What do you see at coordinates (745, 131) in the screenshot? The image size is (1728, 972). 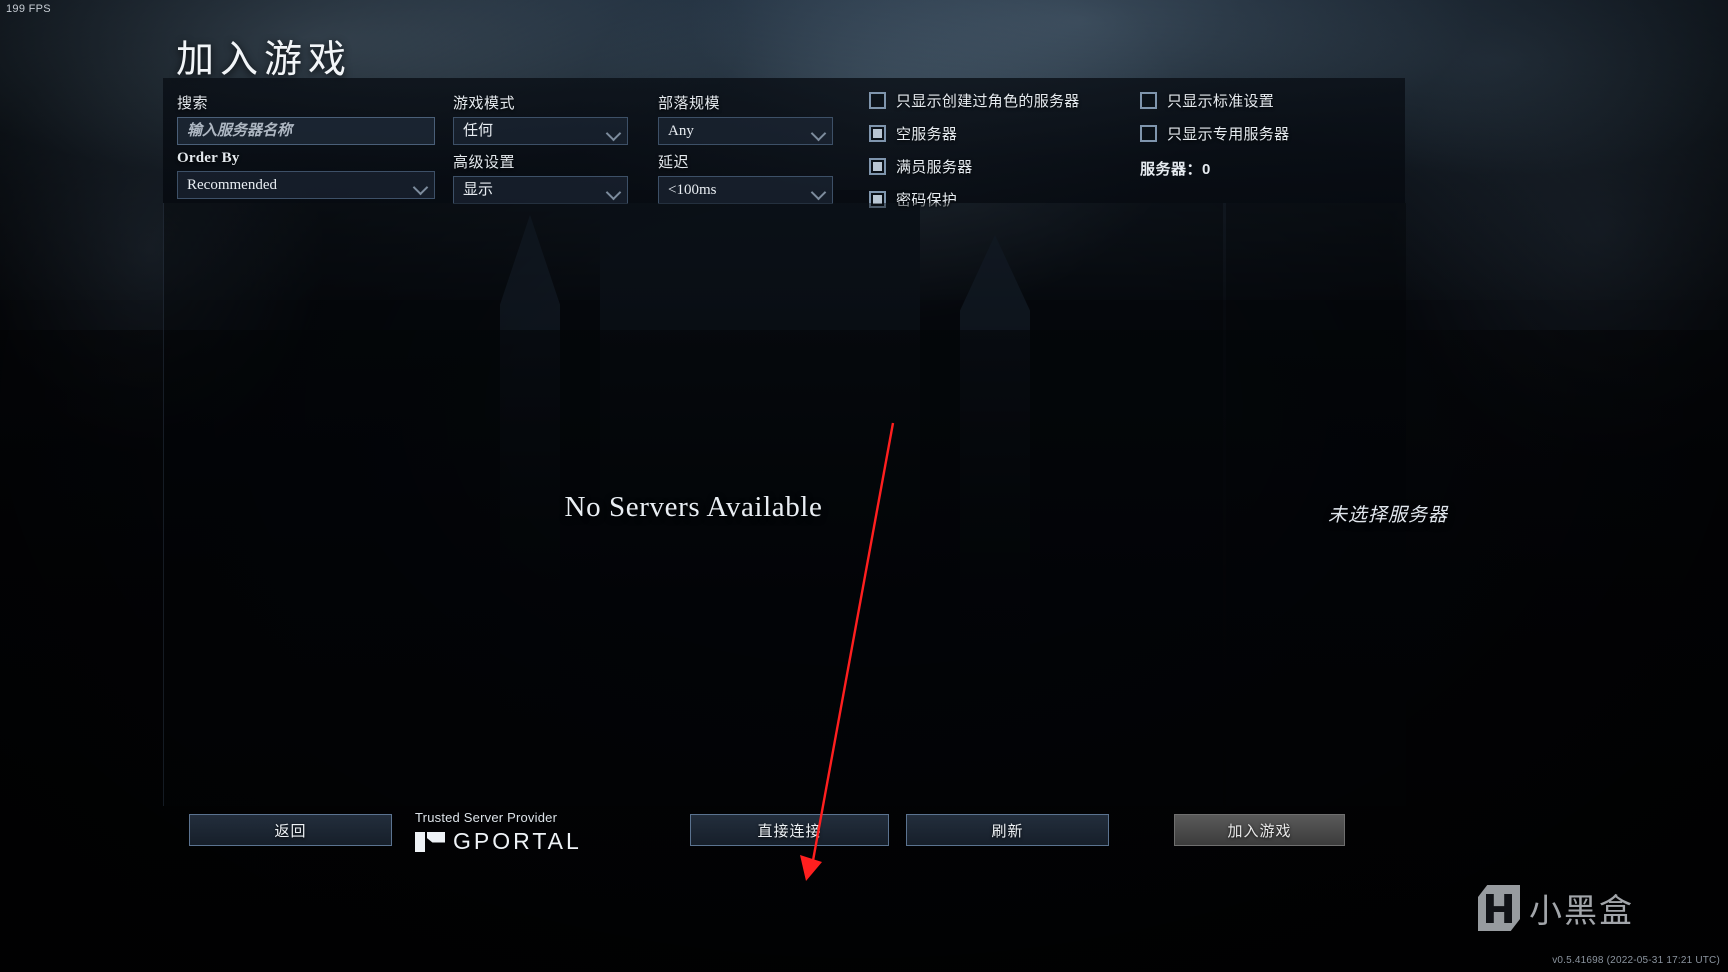 I see `clan-size-select: Any` at bounding box center [745, 131].